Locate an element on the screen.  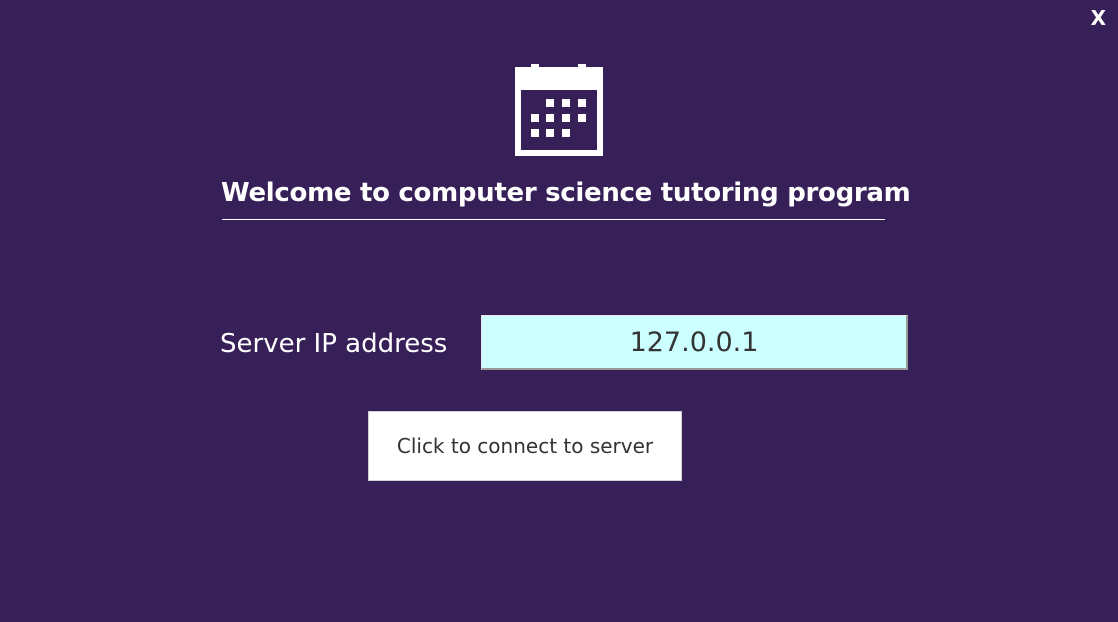
server-ip-input is located at coordinates (694, 342).